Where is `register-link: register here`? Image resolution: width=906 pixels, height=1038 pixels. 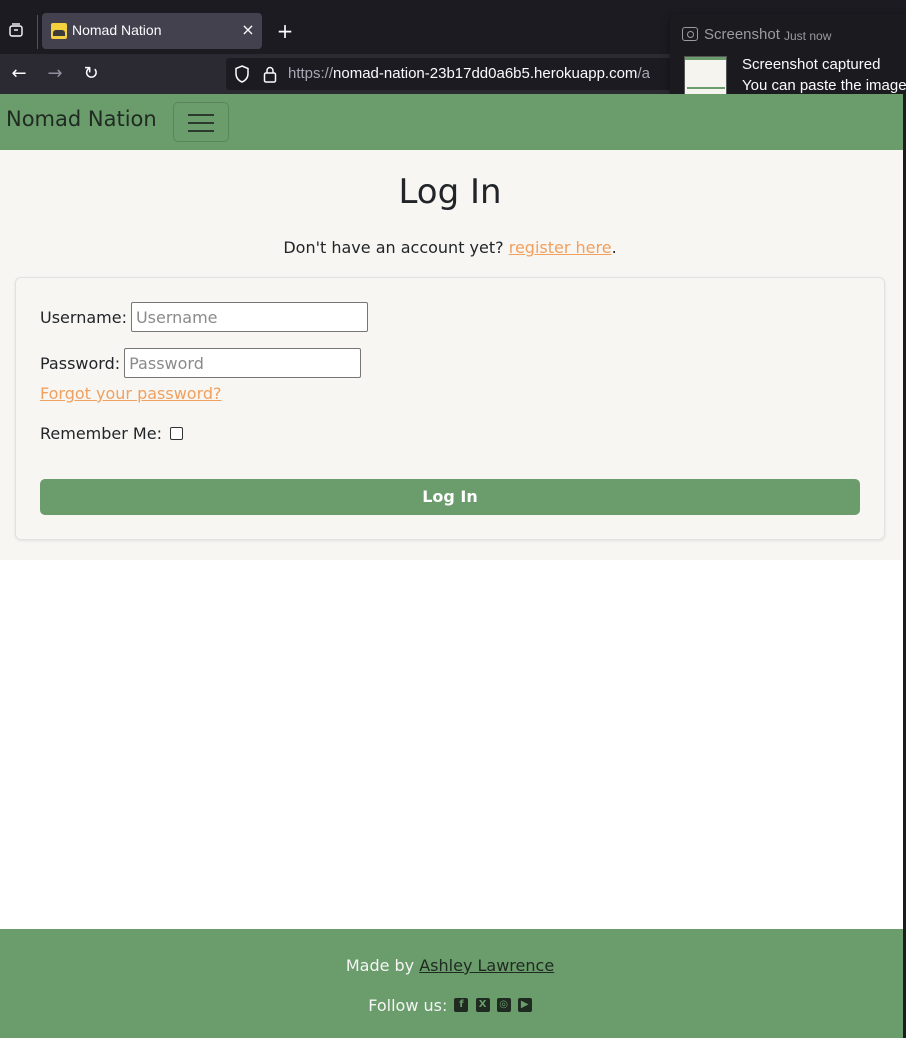 register-link: register here is located at coordinates (560, 247).